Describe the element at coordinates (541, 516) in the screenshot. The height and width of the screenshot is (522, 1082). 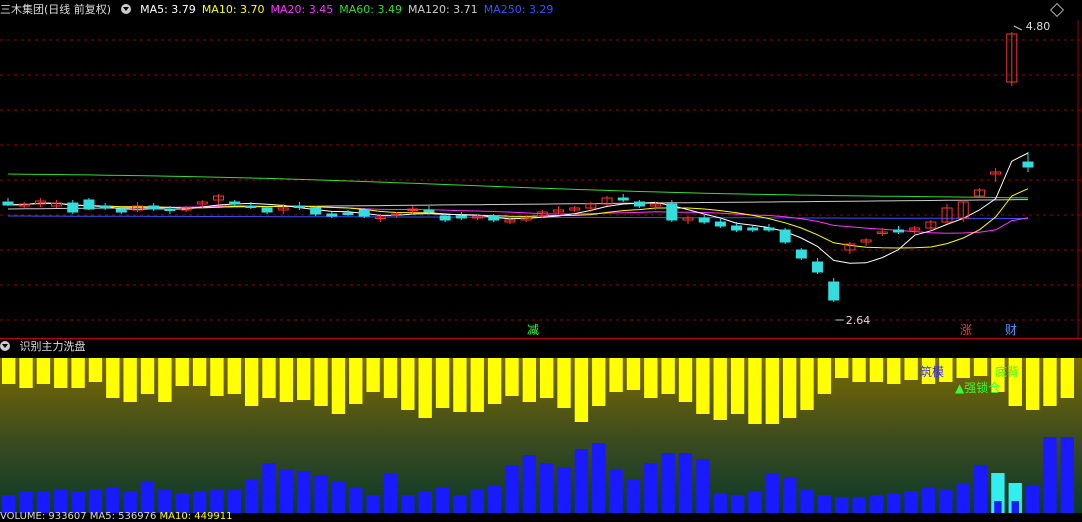
I see `volume-footer: VOLUME: 933607 MA5: 536976 MA10: 449911` at that location.